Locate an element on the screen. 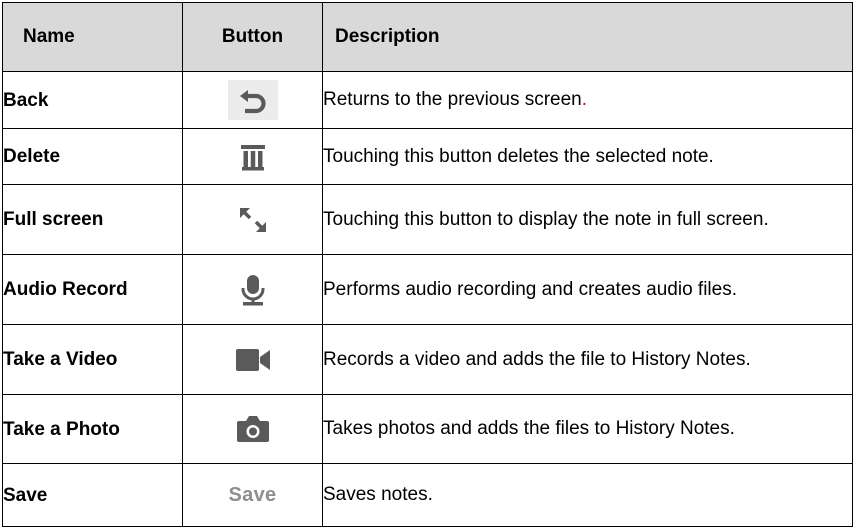 This screenshot has width=854, height=531. table-header-row: Name Button Description is located at coordinates (427, 37).